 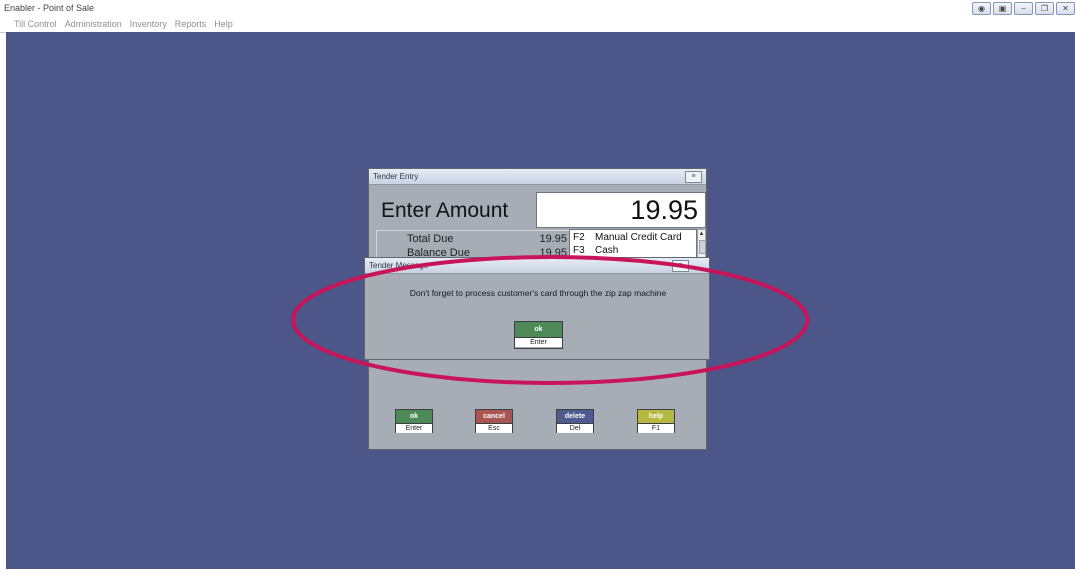 I want to click on app-titlebar: Enabler - Point of Sale ◉ ▣ – ❐ ✕, so click(x=537, y=8).